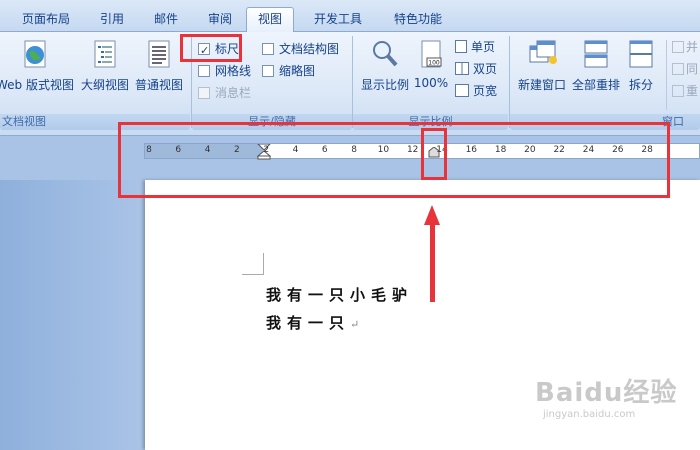  I want to click on sync-scroll-button: 同, so click(685, 69).